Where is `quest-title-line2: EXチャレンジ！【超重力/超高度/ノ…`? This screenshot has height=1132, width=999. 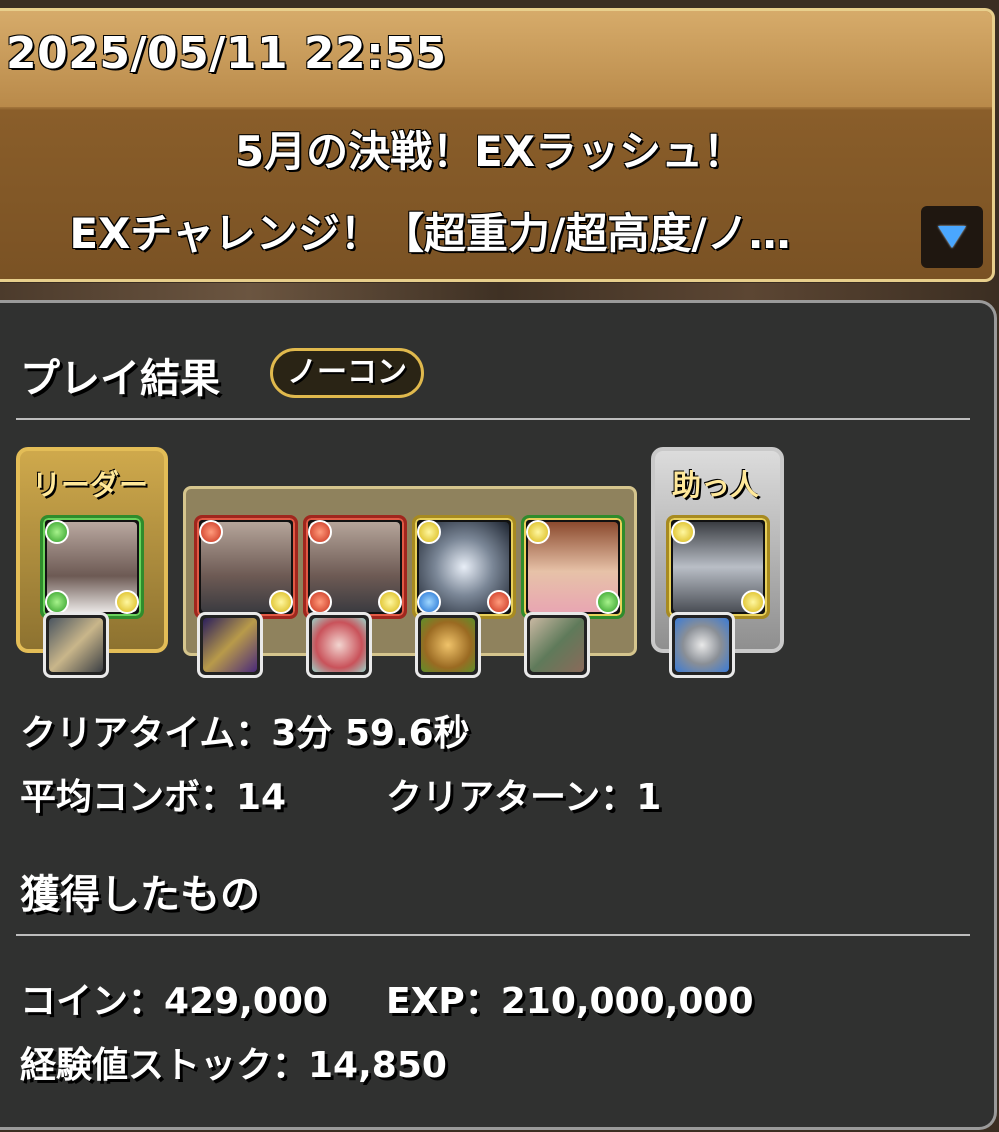 quest-title-line2: EXチャレンジ！【超重力/超高度/ノ… is located at coordinates (430, 233).